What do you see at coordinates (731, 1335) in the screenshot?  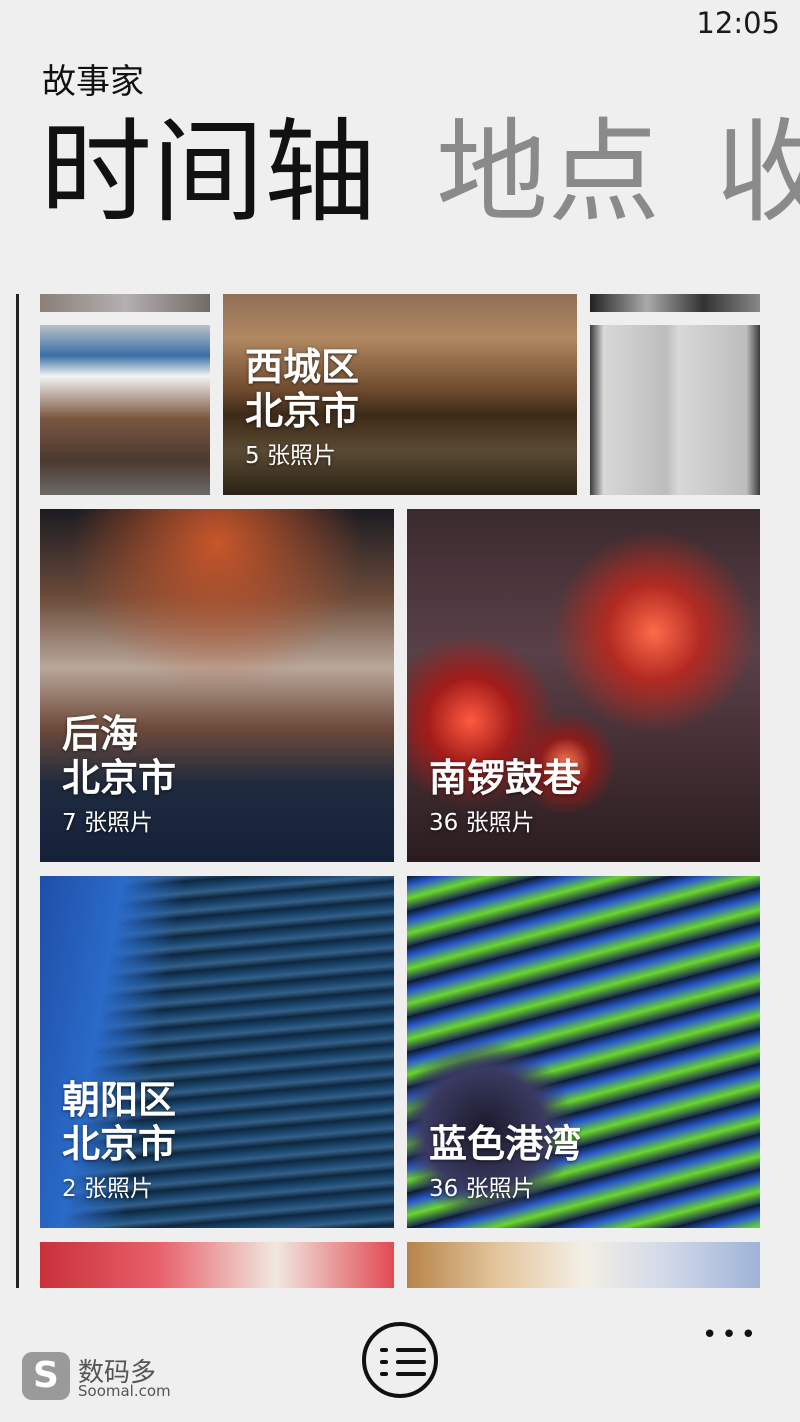 I see `more-dots-icon: •••` at bounding box center [731, 1335].